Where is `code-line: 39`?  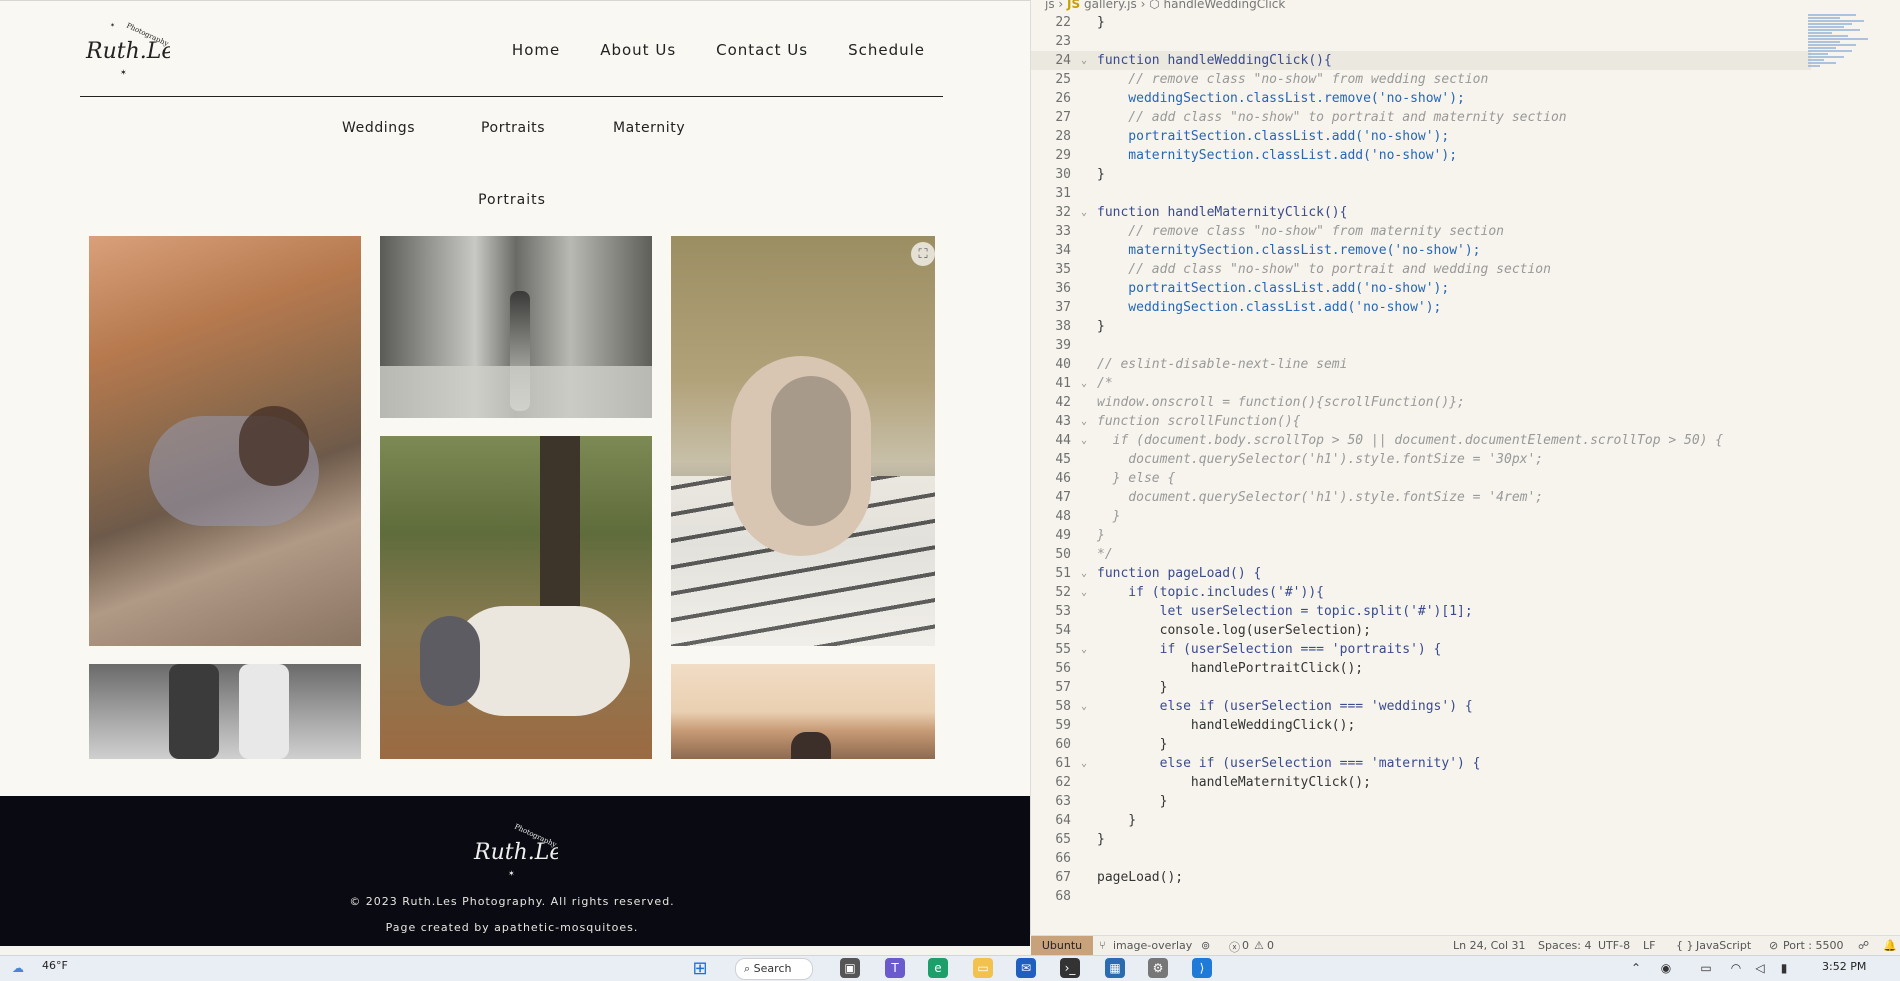
code-line: 39 is located at coordinates (1421, 345).